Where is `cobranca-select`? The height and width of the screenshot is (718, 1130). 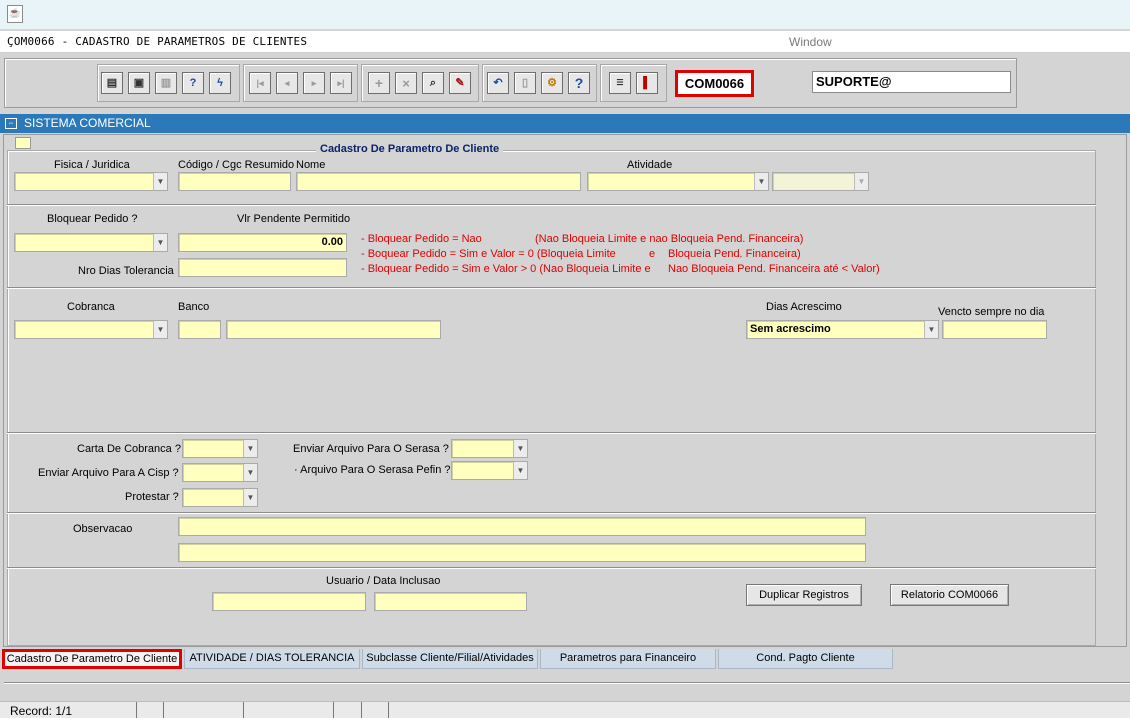
cobranca-select is located at coordinates (91, 329).